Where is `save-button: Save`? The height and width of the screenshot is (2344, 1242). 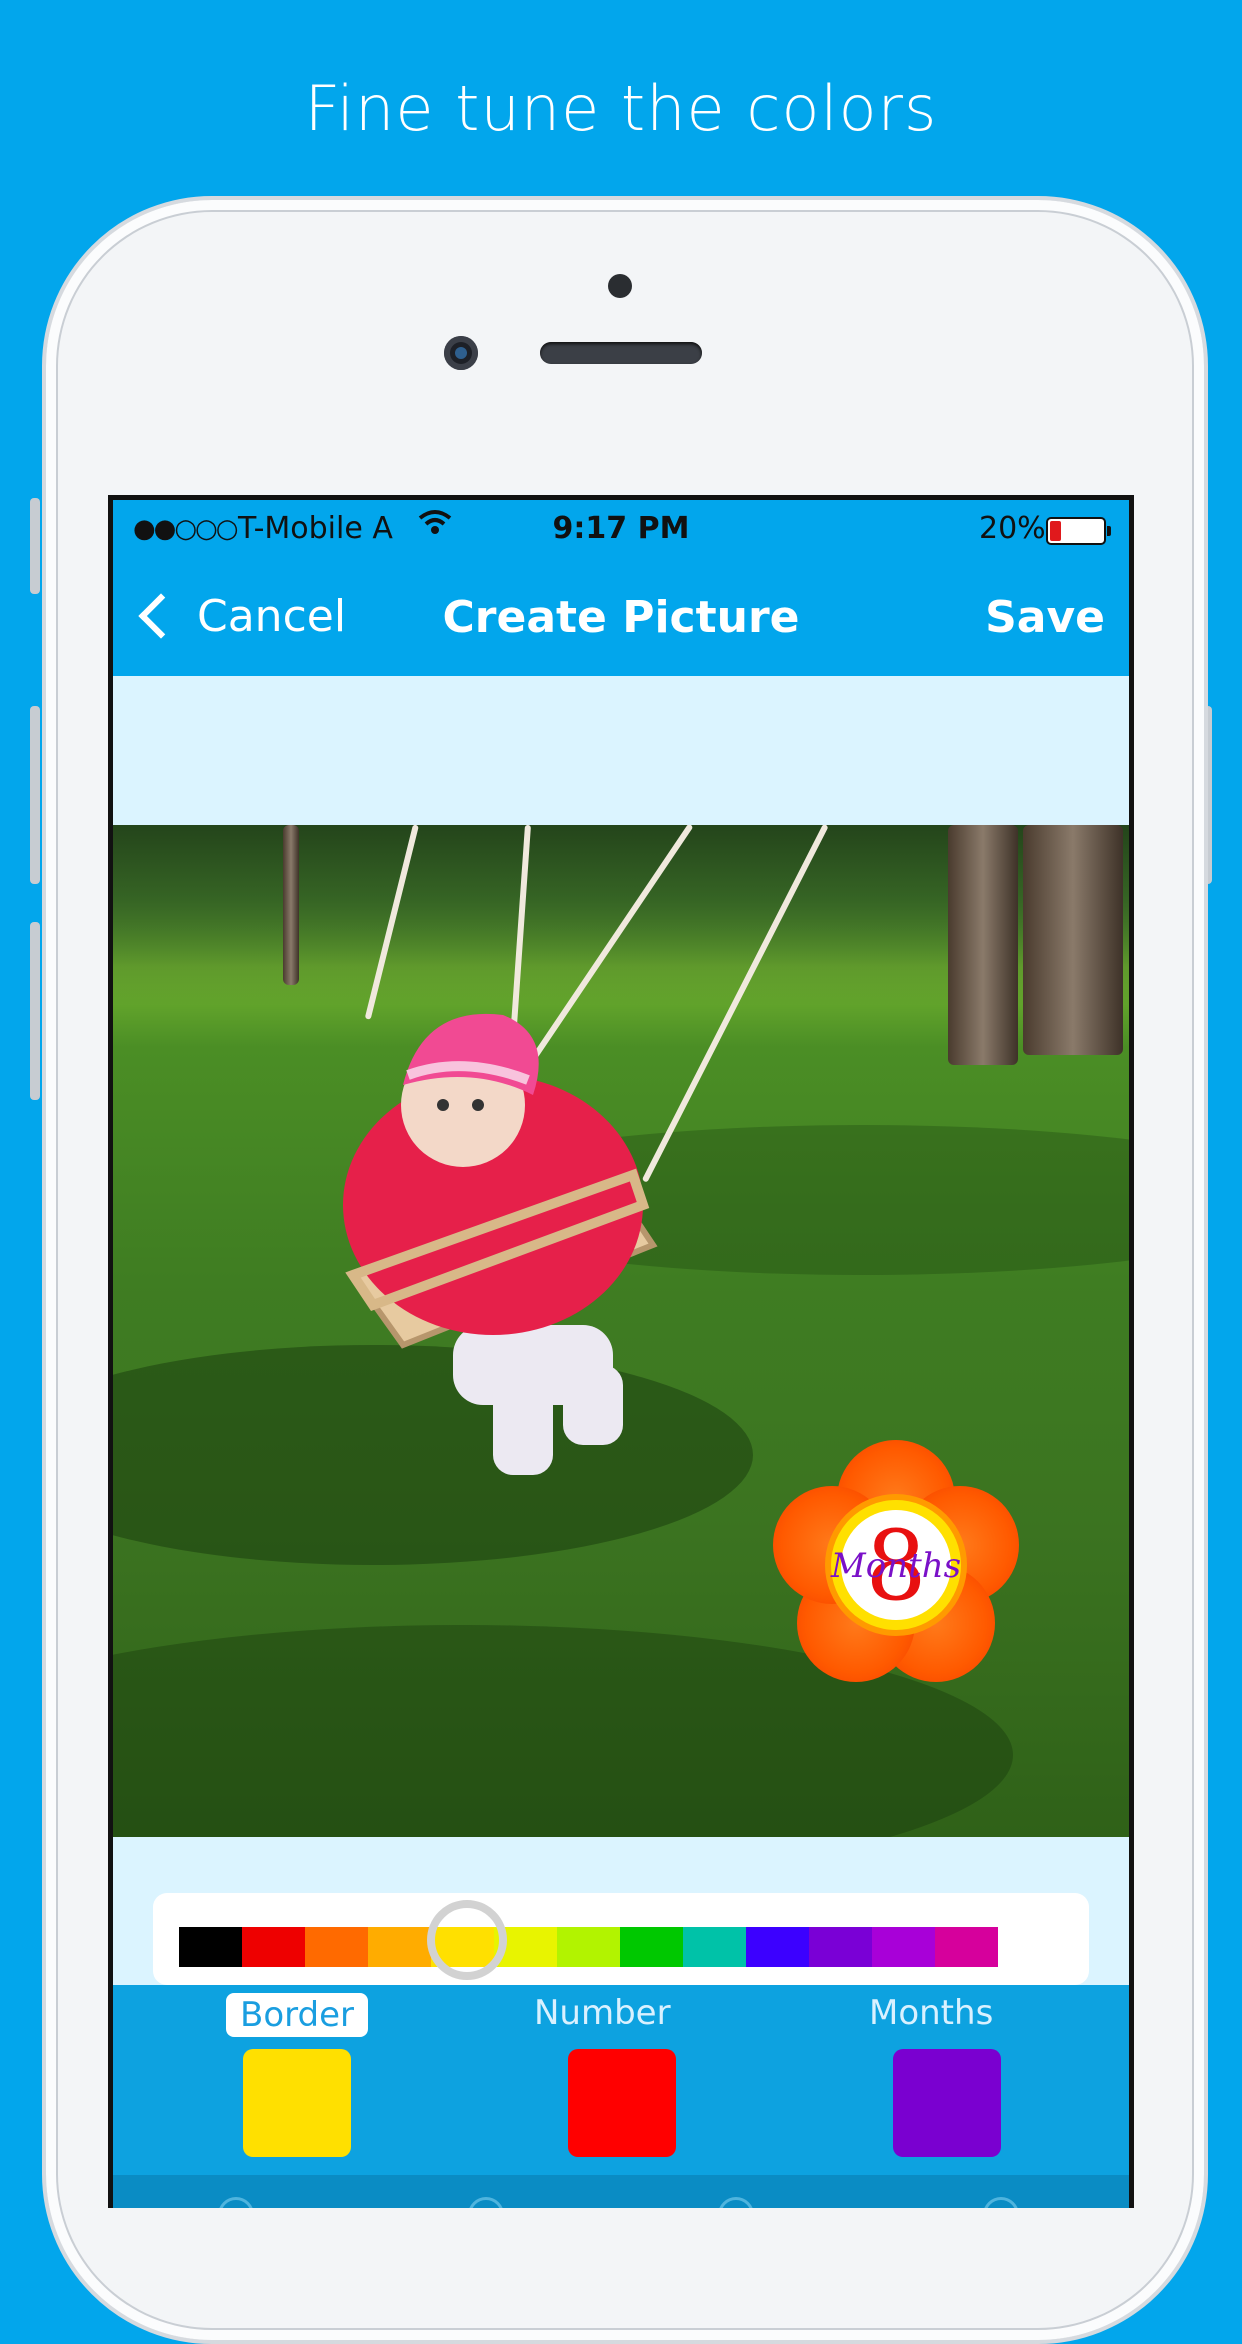
save-button: Save is located at coordinates (1045, 617).